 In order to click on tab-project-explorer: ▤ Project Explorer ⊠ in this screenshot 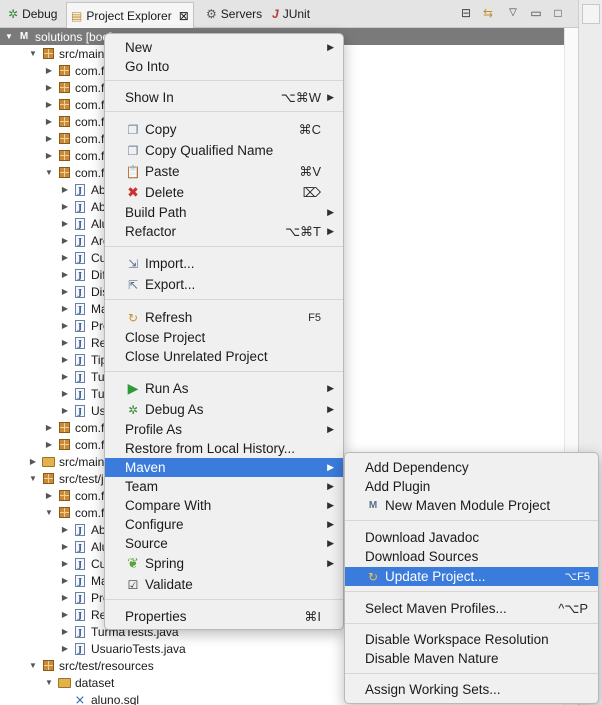, I will do `click(130, 15)`.